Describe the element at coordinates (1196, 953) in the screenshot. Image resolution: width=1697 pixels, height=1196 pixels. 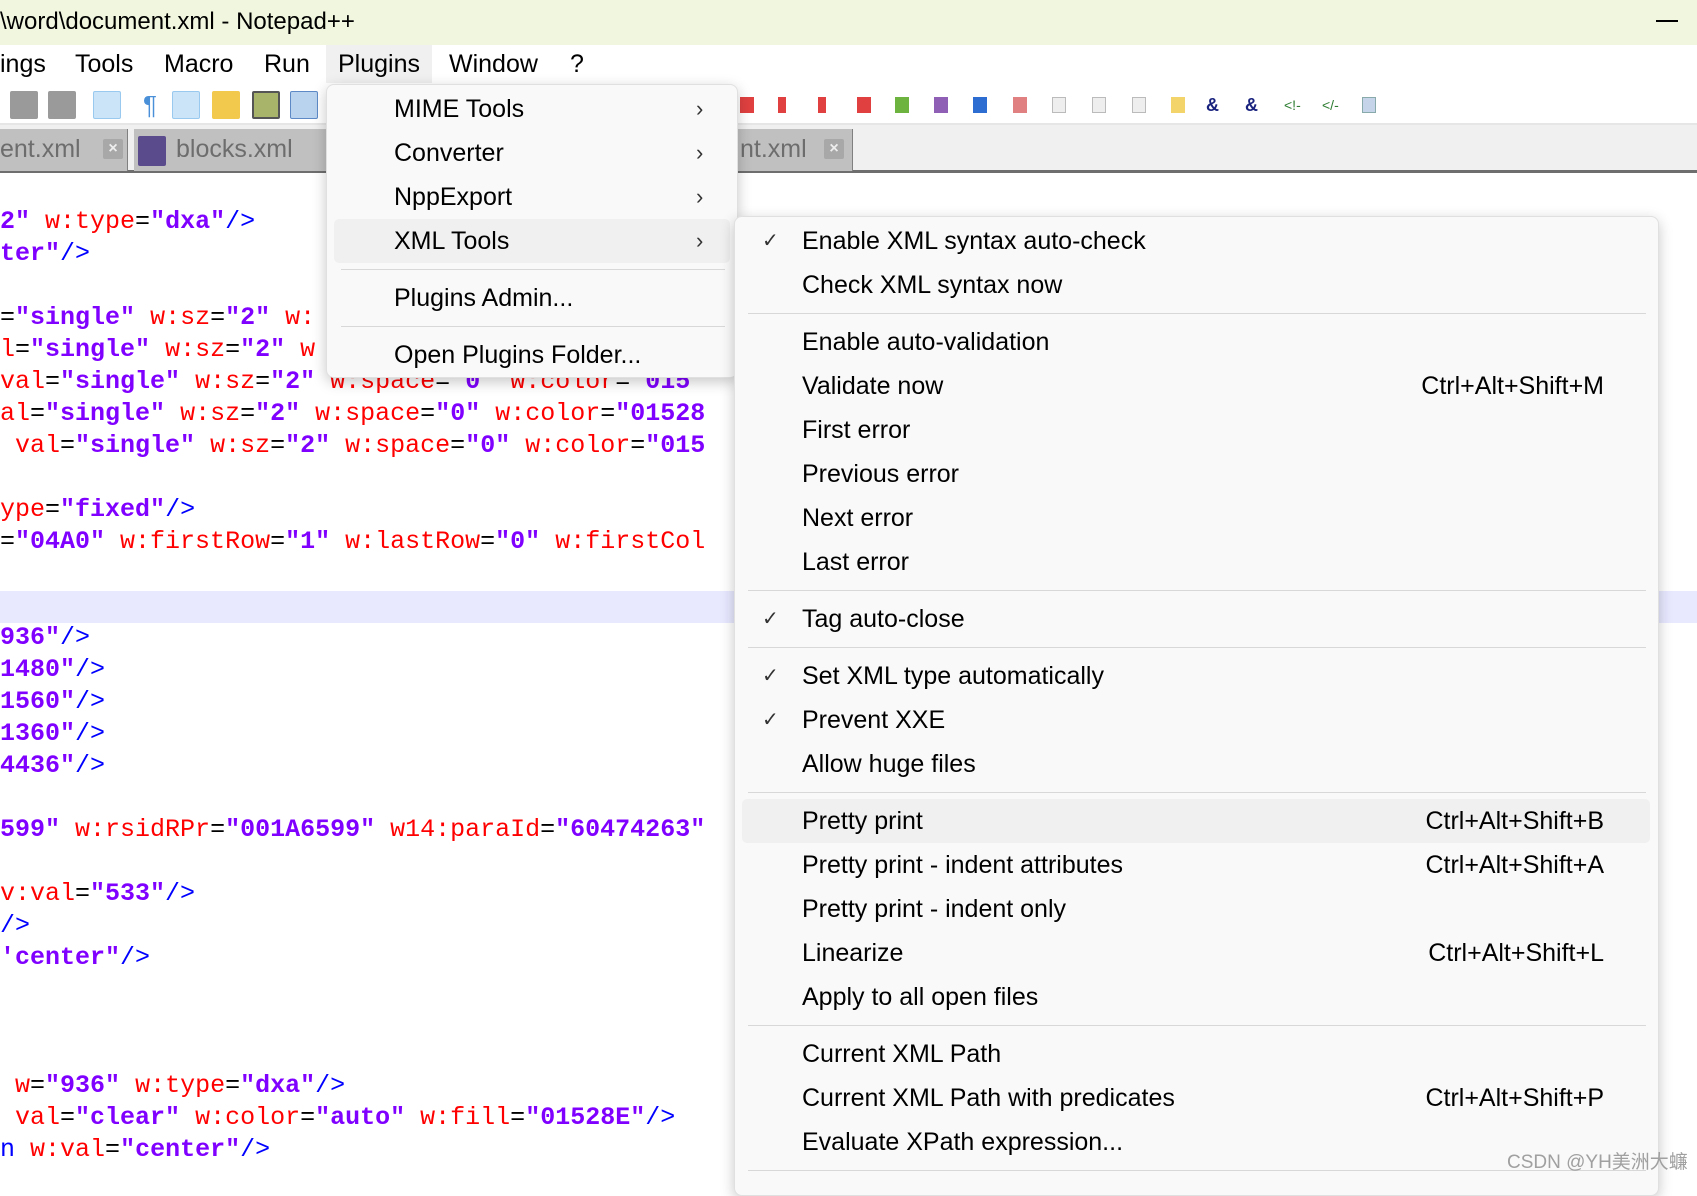
I see `menu-item-linearize: Linearize Ctrl+Alt+Shift+L` at that location.